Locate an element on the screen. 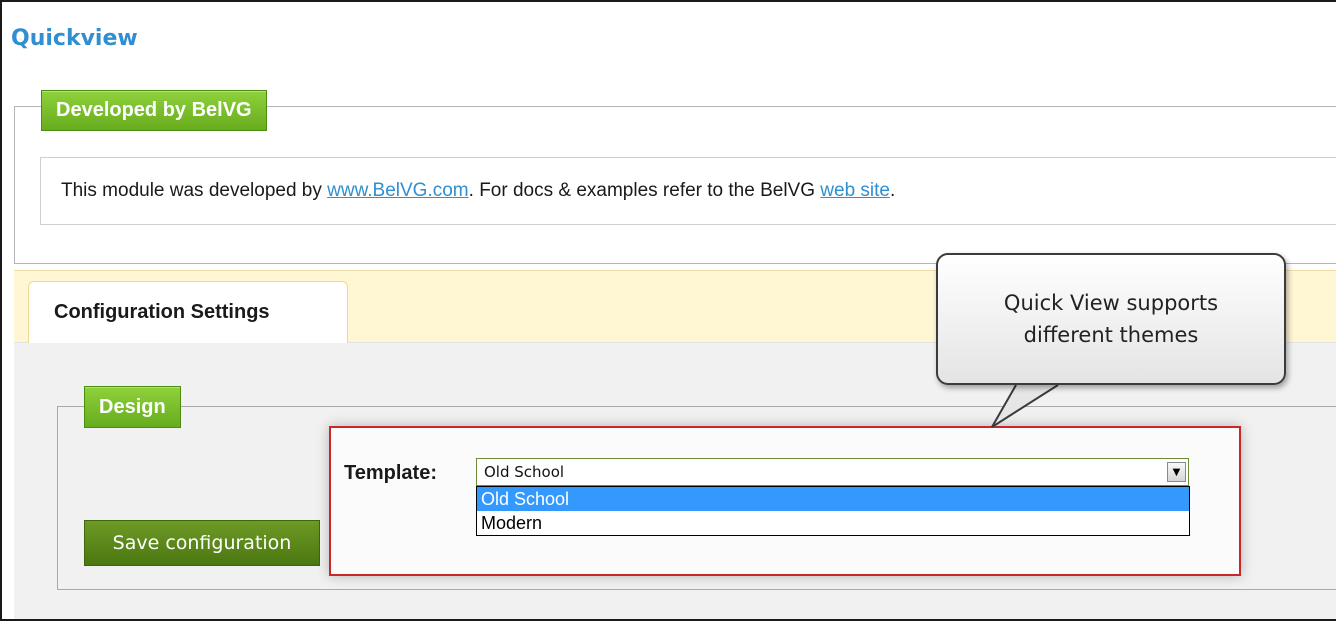  belvg-site-link: www.BelVG.com is located at coordinates (397, 191).